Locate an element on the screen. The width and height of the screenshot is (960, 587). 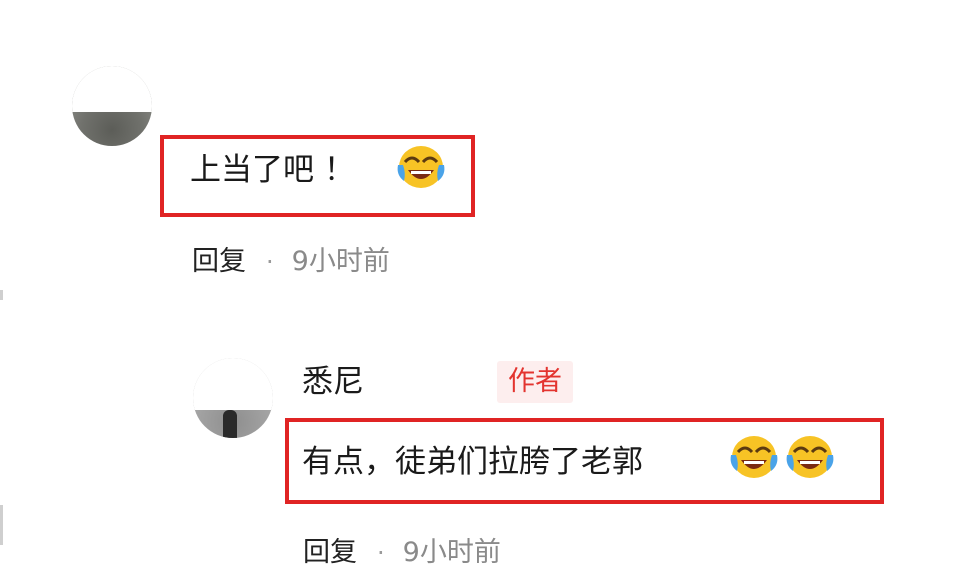
commenter-avatar is located at coordinates (112, 106).